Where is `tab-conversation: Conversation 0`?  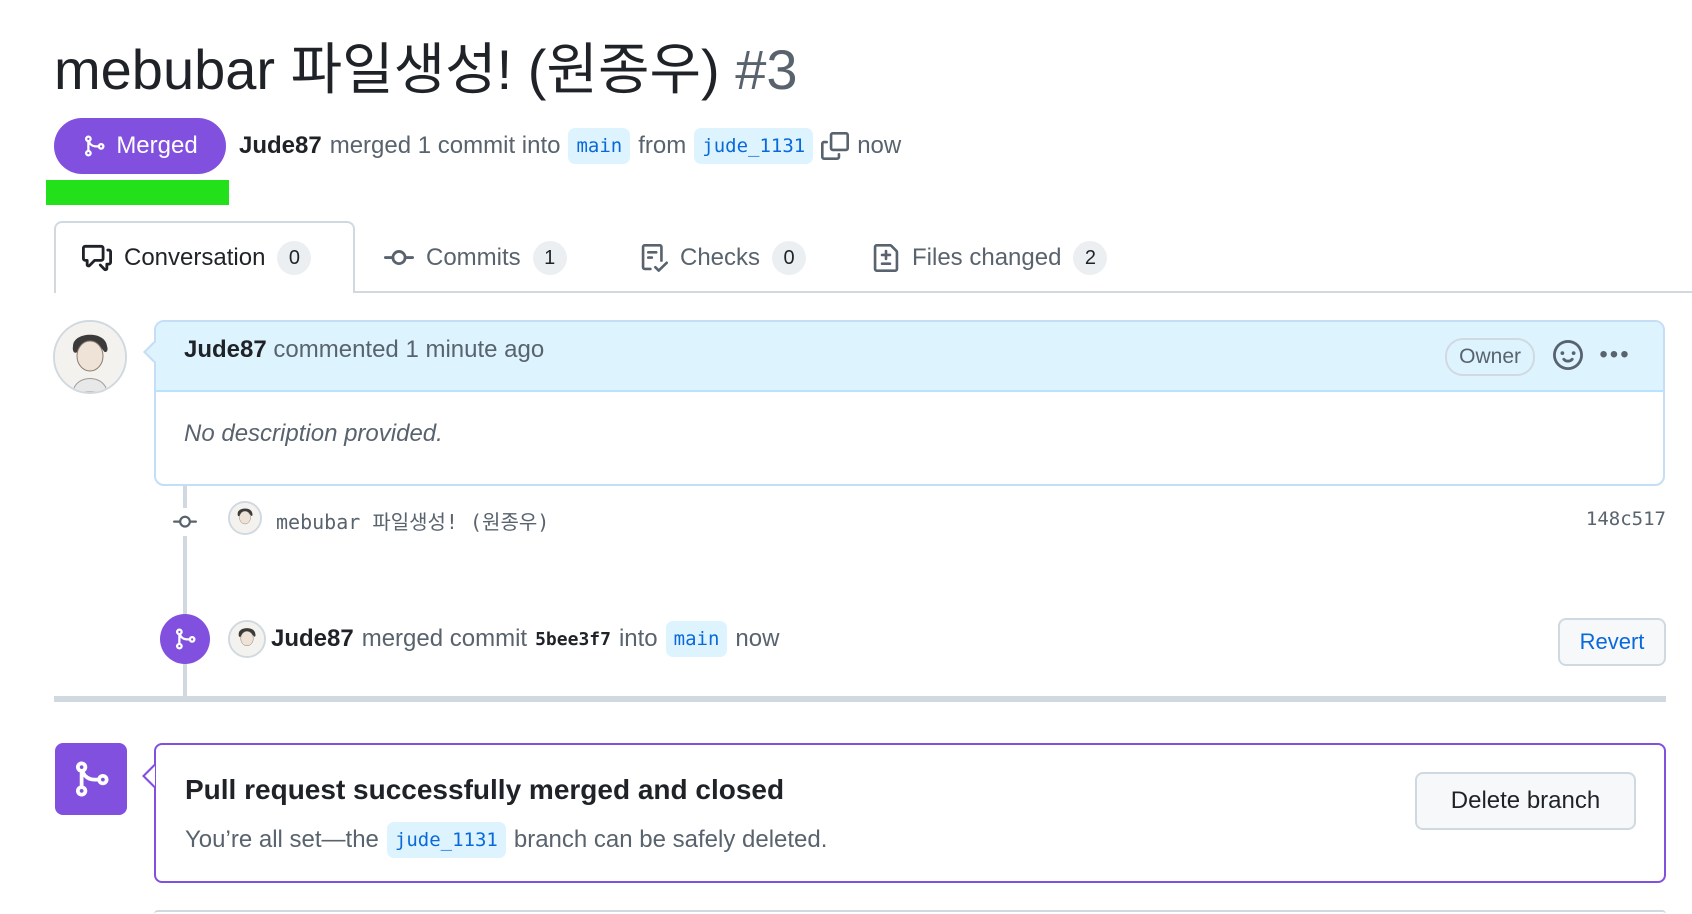
tab-conversation: Conversation 0 is located at coordinates (197, 258).